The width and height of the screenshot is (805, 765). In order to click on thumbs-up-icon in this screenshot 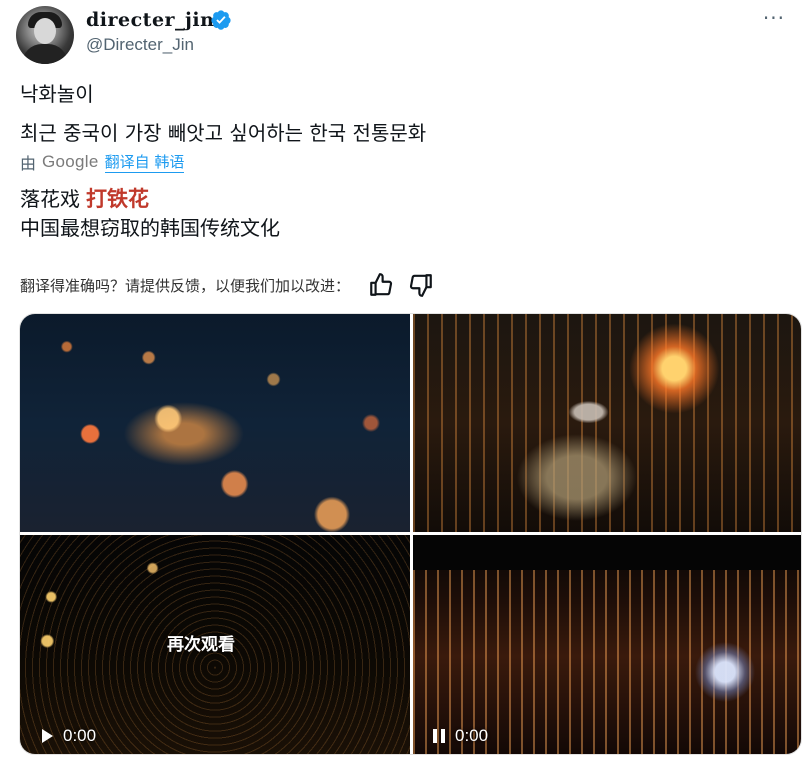, I will do `click(381, 285)`.